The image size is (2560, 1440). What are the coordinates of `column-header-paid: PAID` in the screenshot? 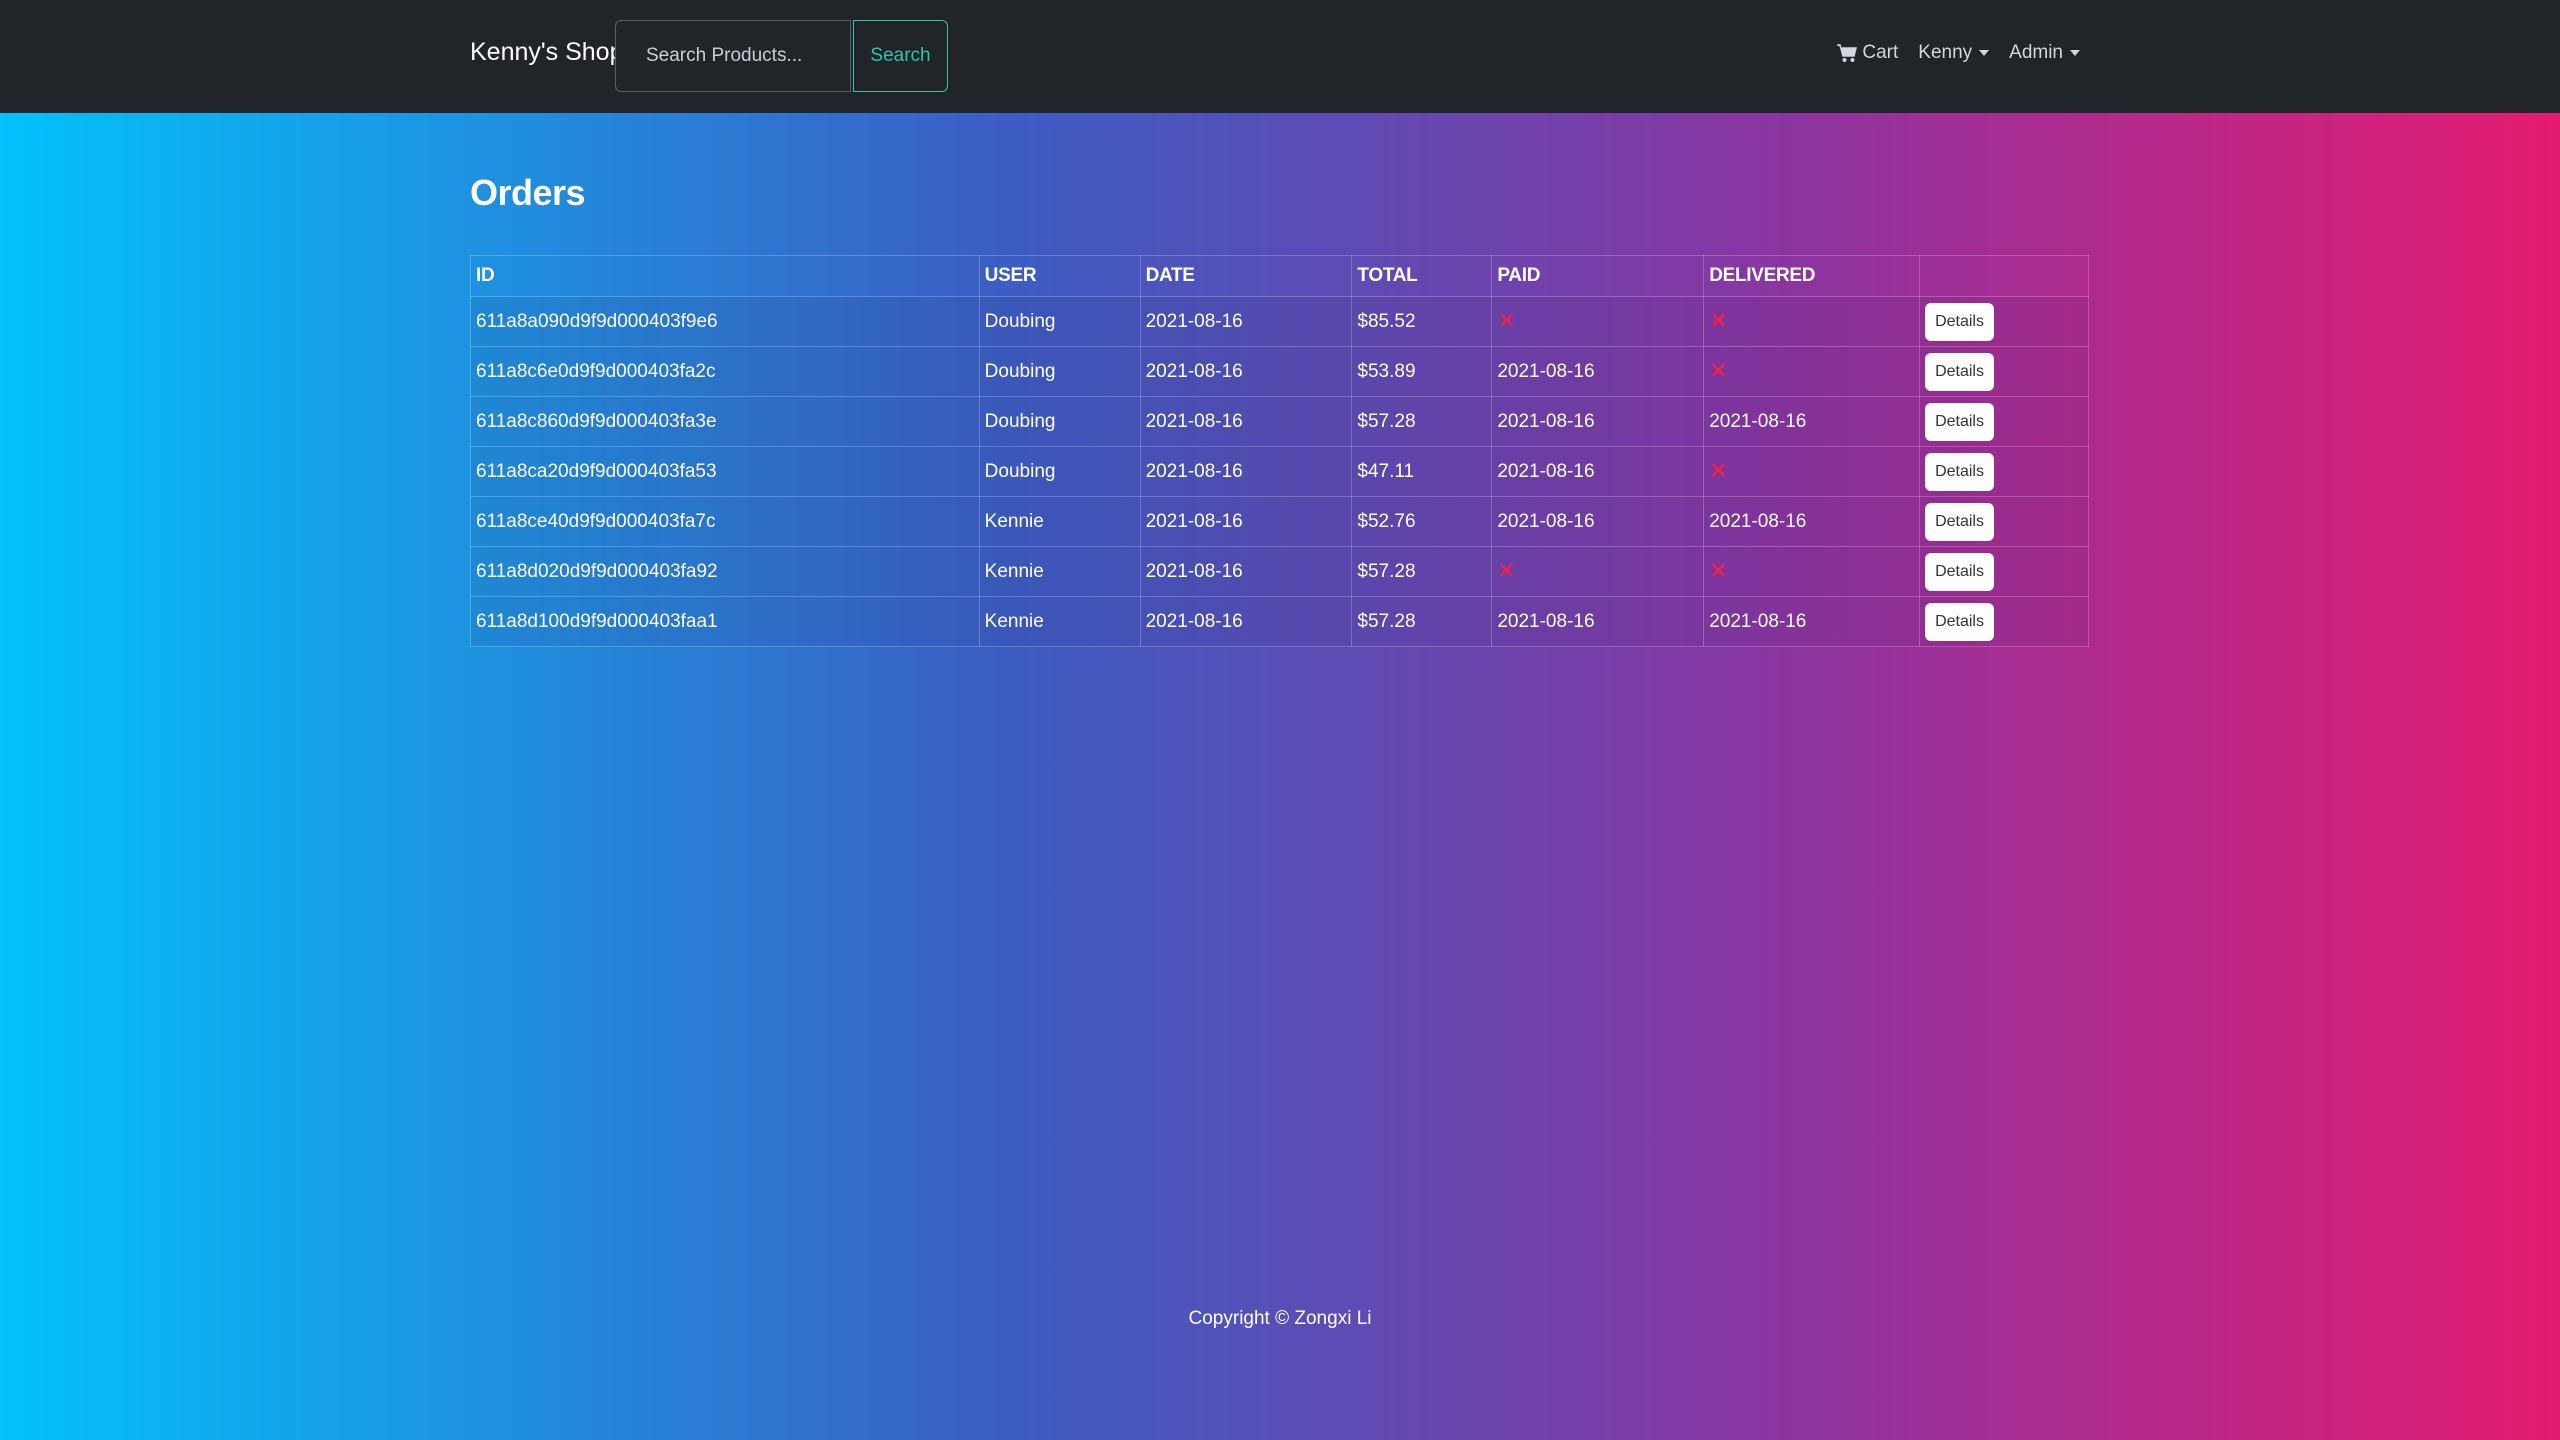 It's located at (1598, 276).